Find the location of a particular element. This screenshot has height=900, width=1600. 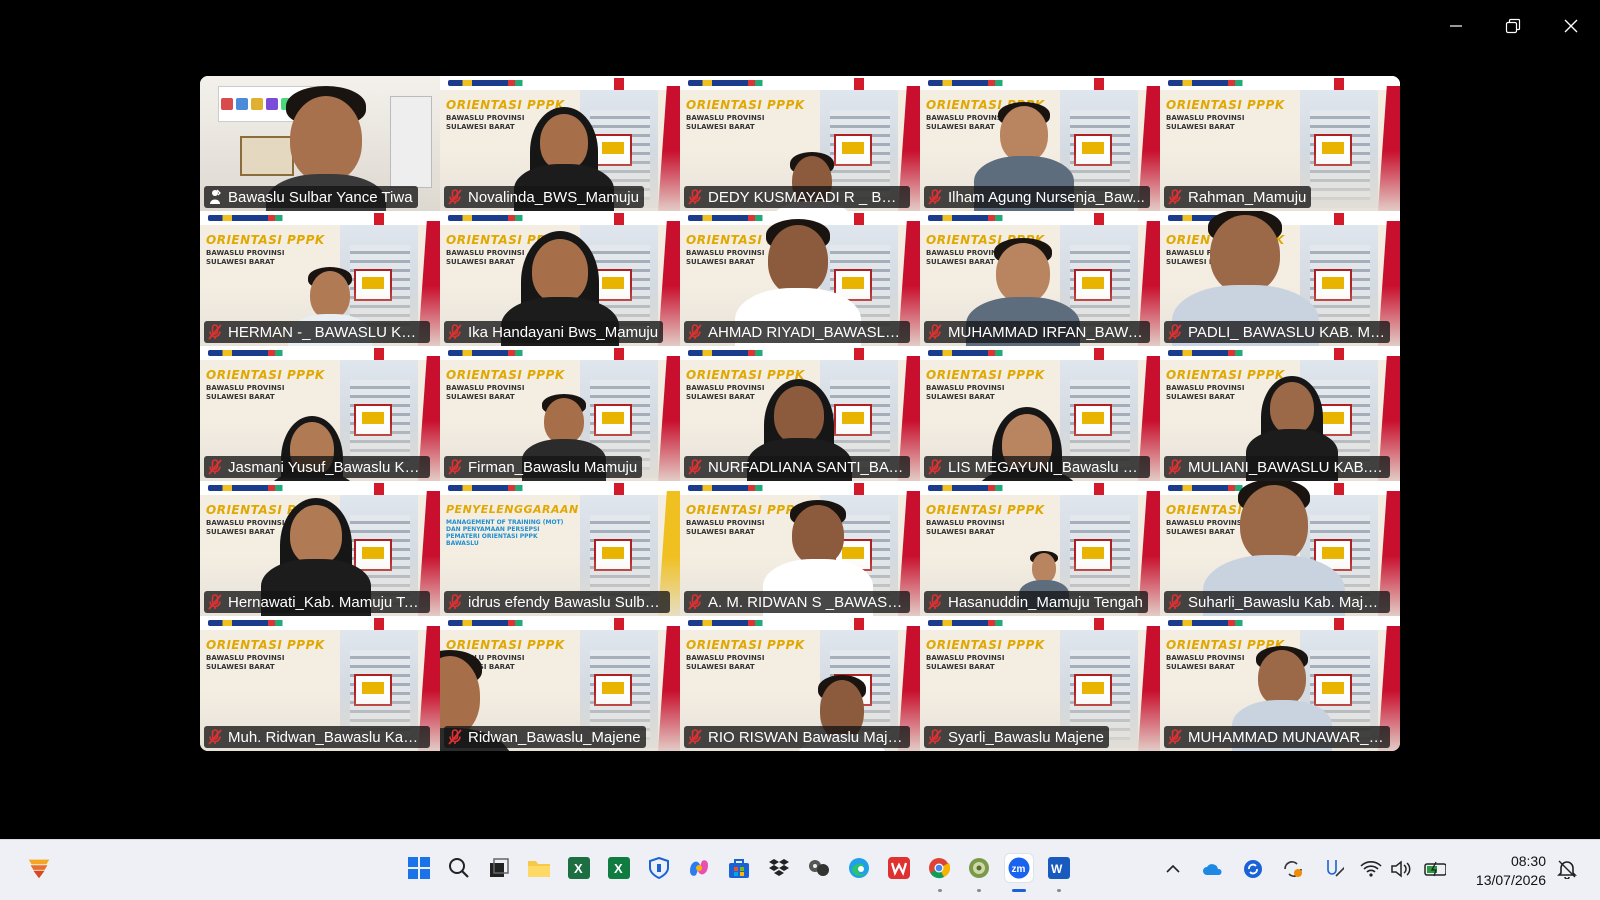

clock: 08:30 13/07/2026 is located at coordinates (1511, 871).